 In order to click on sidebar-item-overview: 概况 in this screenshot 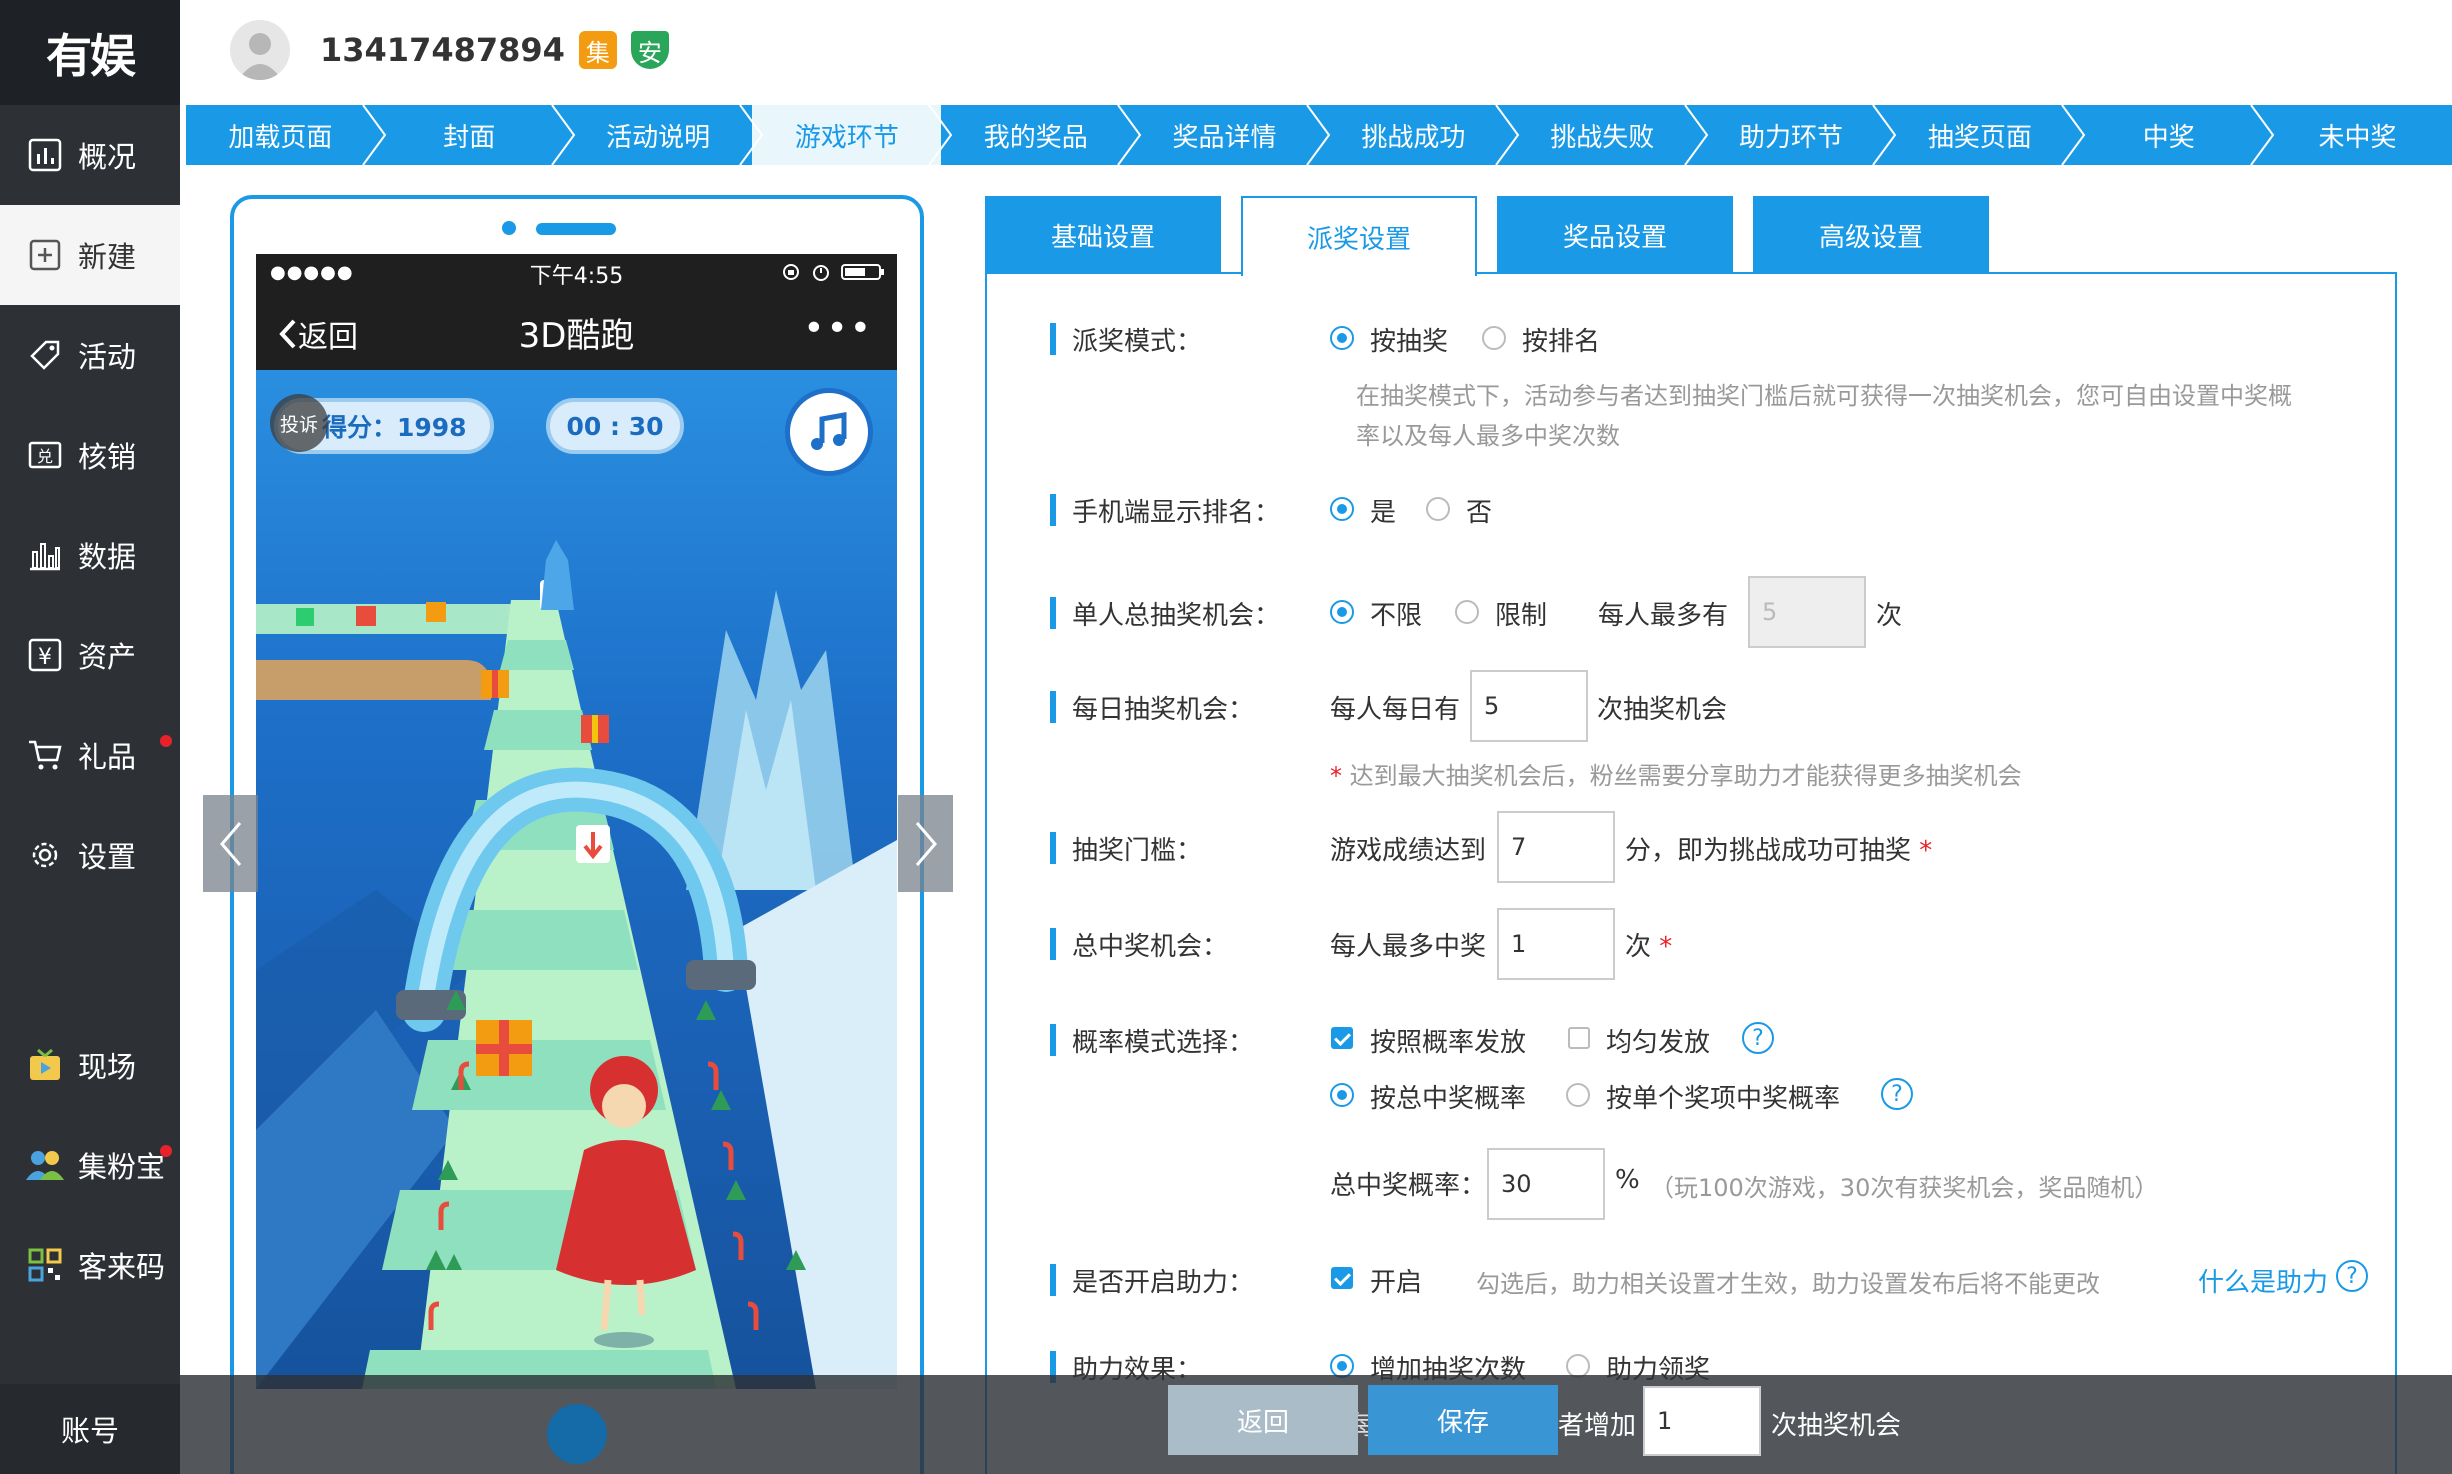, I will do `click(90, 155)`.